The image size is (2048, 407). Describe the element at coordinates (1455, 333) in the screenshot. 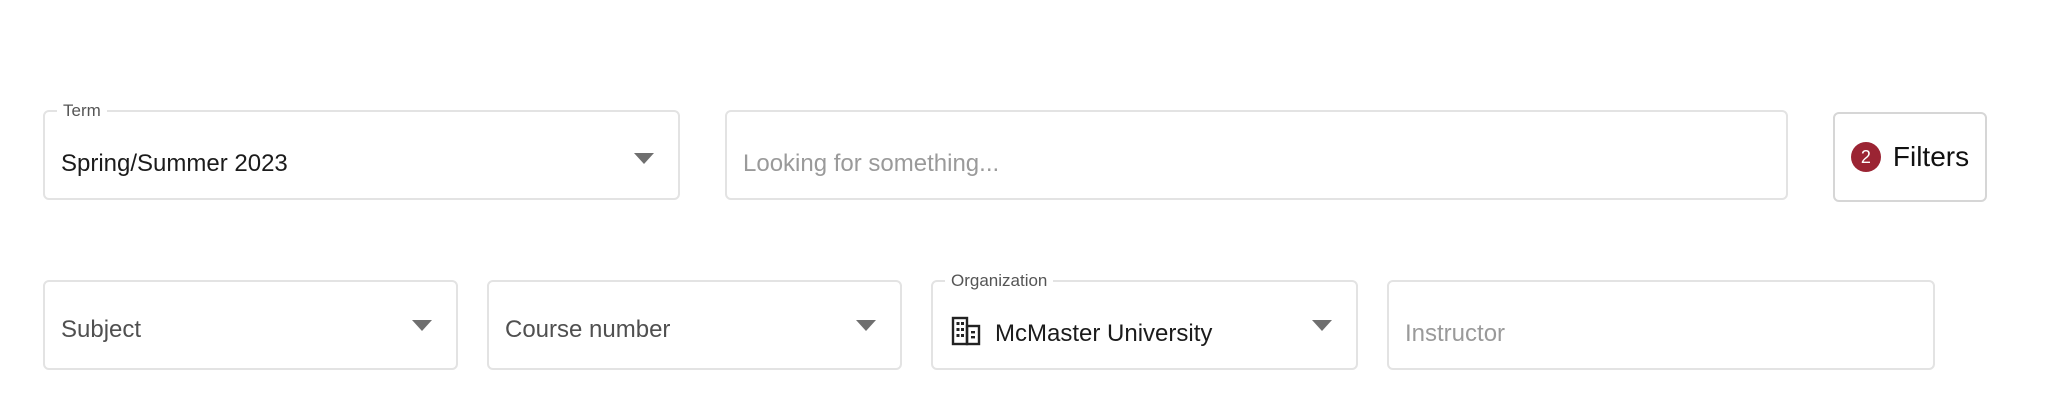

I see `instructor-placeholder: Instructor` at that location.